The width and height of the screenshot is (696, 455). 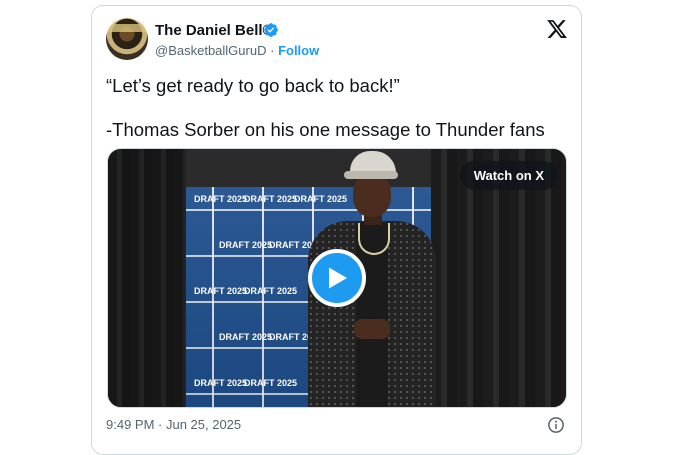 I want to click on tweet-text-line-1: “Let’s get ready to go back to back!”, so click(x=253, y=85).